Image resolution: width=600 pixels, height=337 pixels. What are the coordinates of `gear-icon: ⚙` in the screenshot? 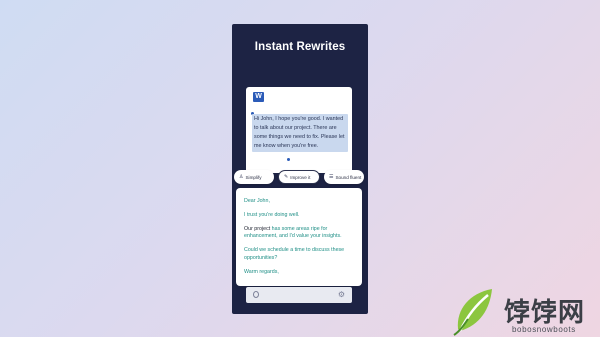 It's located at (341, 294).